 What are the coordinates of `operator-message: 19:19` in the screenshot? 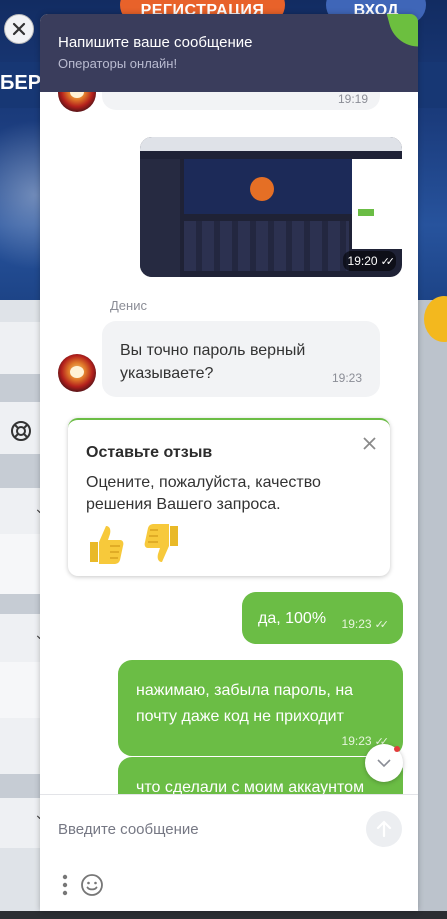 It's located at (241, 101).